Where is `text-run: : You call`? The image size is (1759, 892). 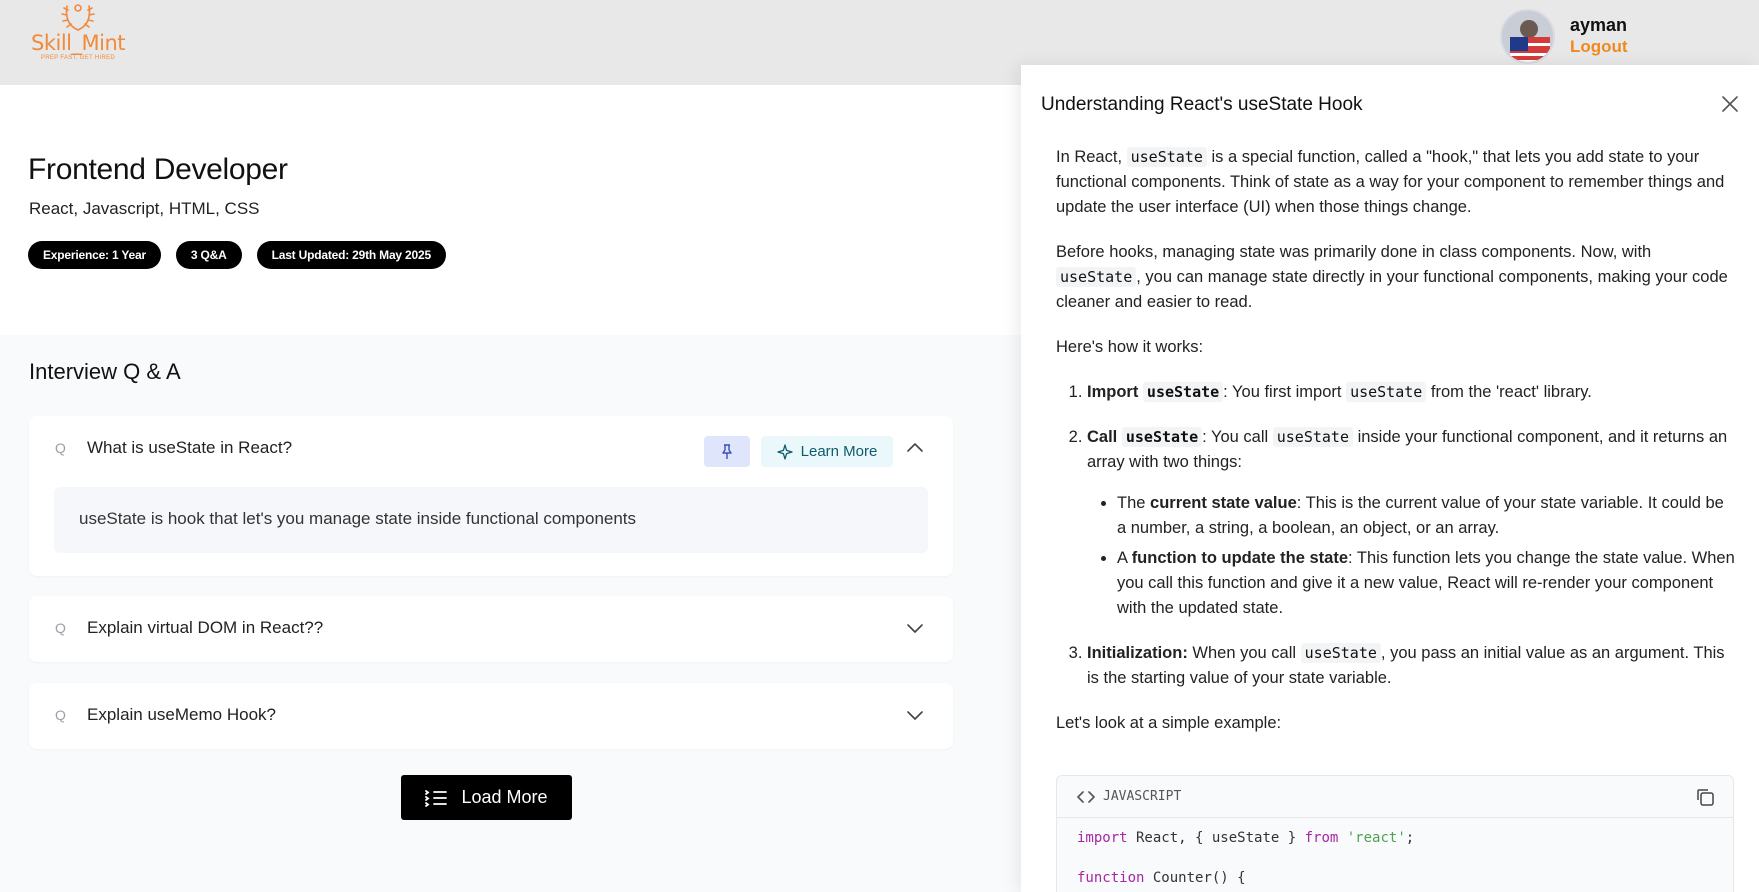
text-run: : You call is located at coordinates (1237, 437).